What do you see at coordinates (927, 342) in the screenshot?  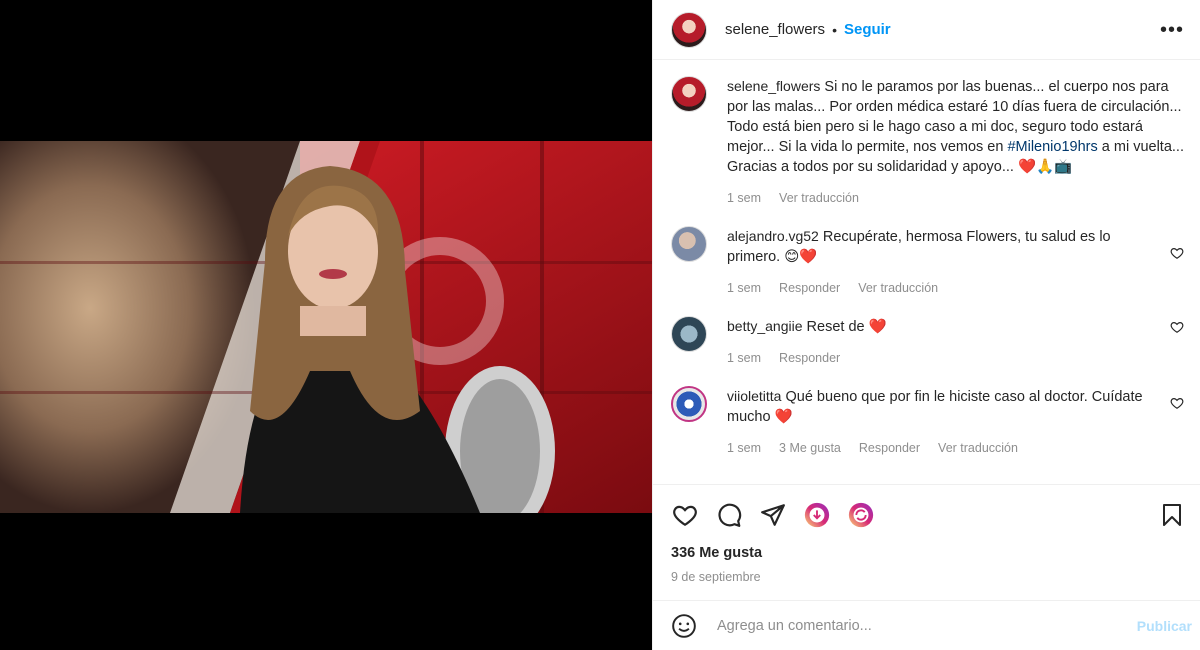 I see `comment-item: betty_angiie Reset de ❤️ 1 sem Responder` at bounding box center [927, 342].